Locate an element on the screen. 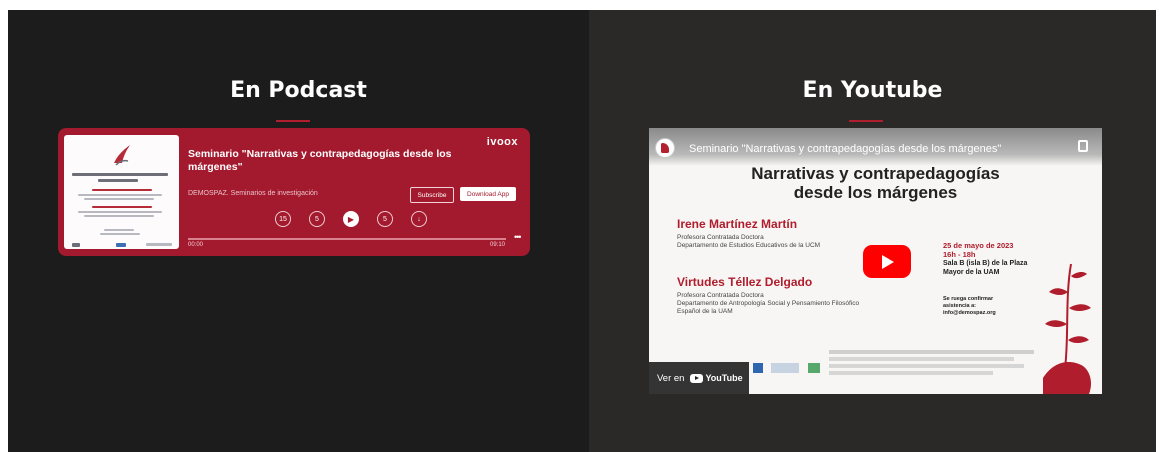 The image size is (1162, 452). event-date: 25 de mayo de 2023 16h - 18h is located at coordinates (978, 250).